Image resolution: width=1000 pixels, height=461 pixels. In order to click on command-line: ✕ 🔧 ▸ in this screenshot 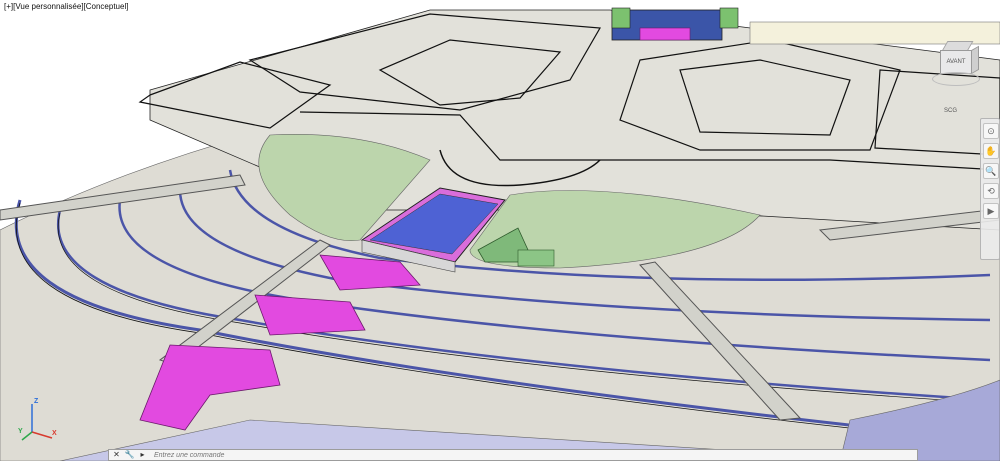, I will do `click(513, 455)`.